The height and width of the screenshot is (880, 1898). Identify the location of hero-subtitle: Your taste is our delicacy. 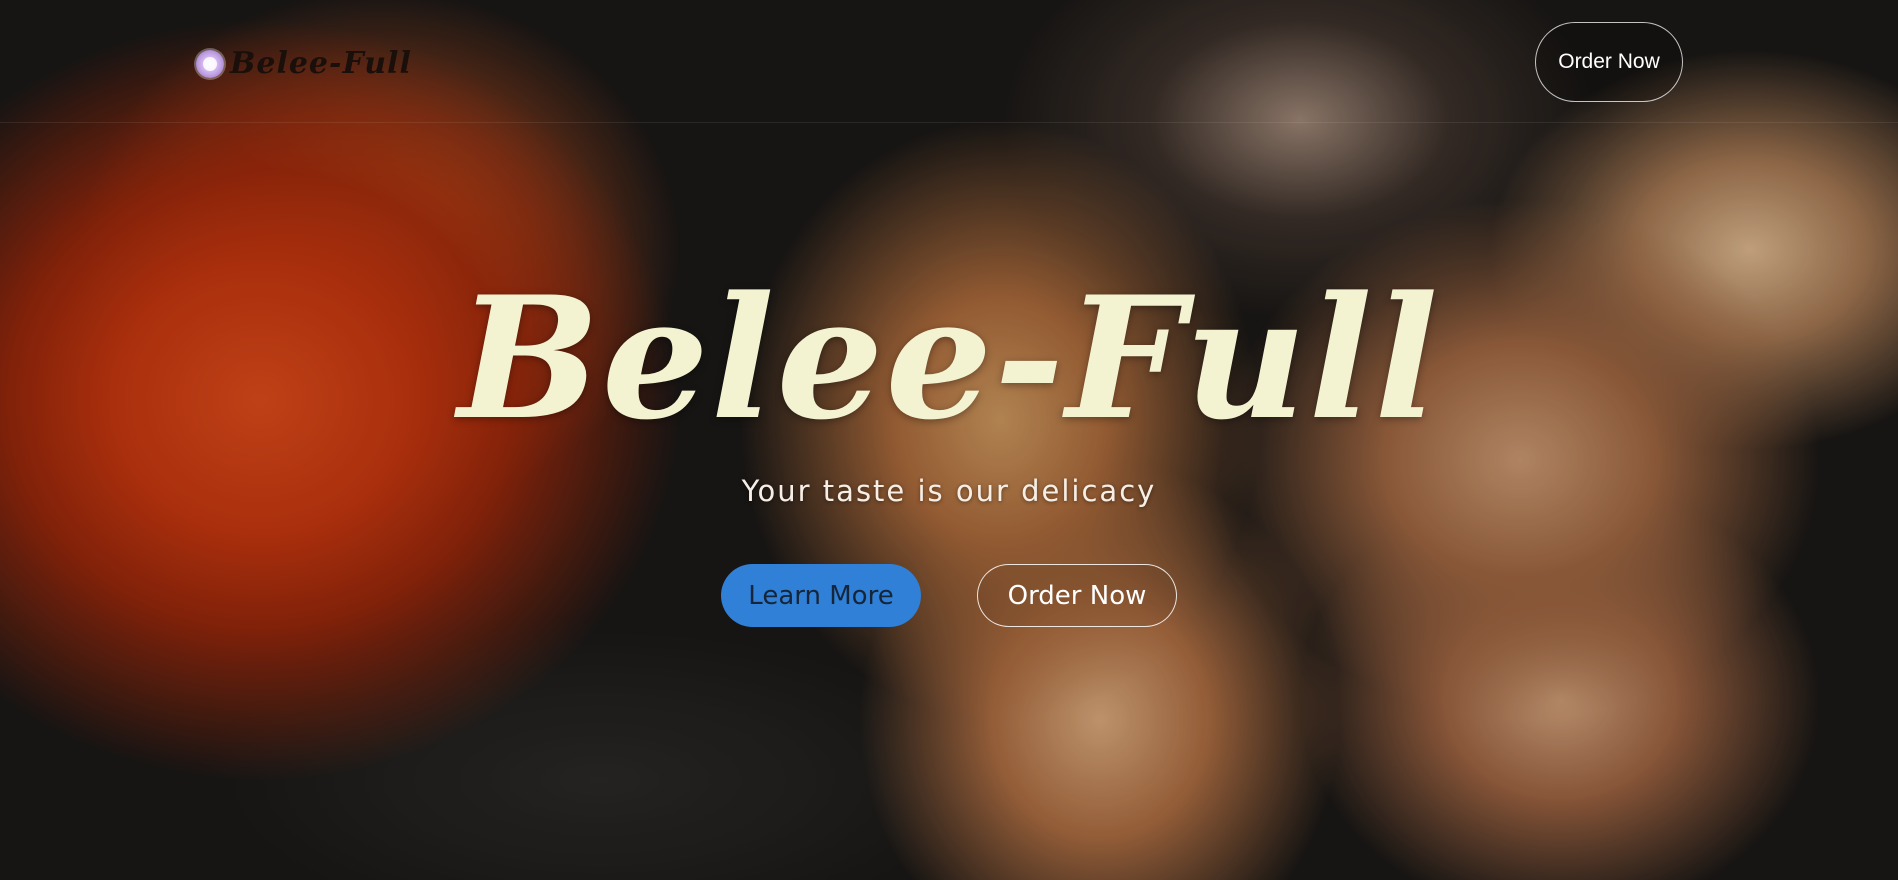
(949, 491).